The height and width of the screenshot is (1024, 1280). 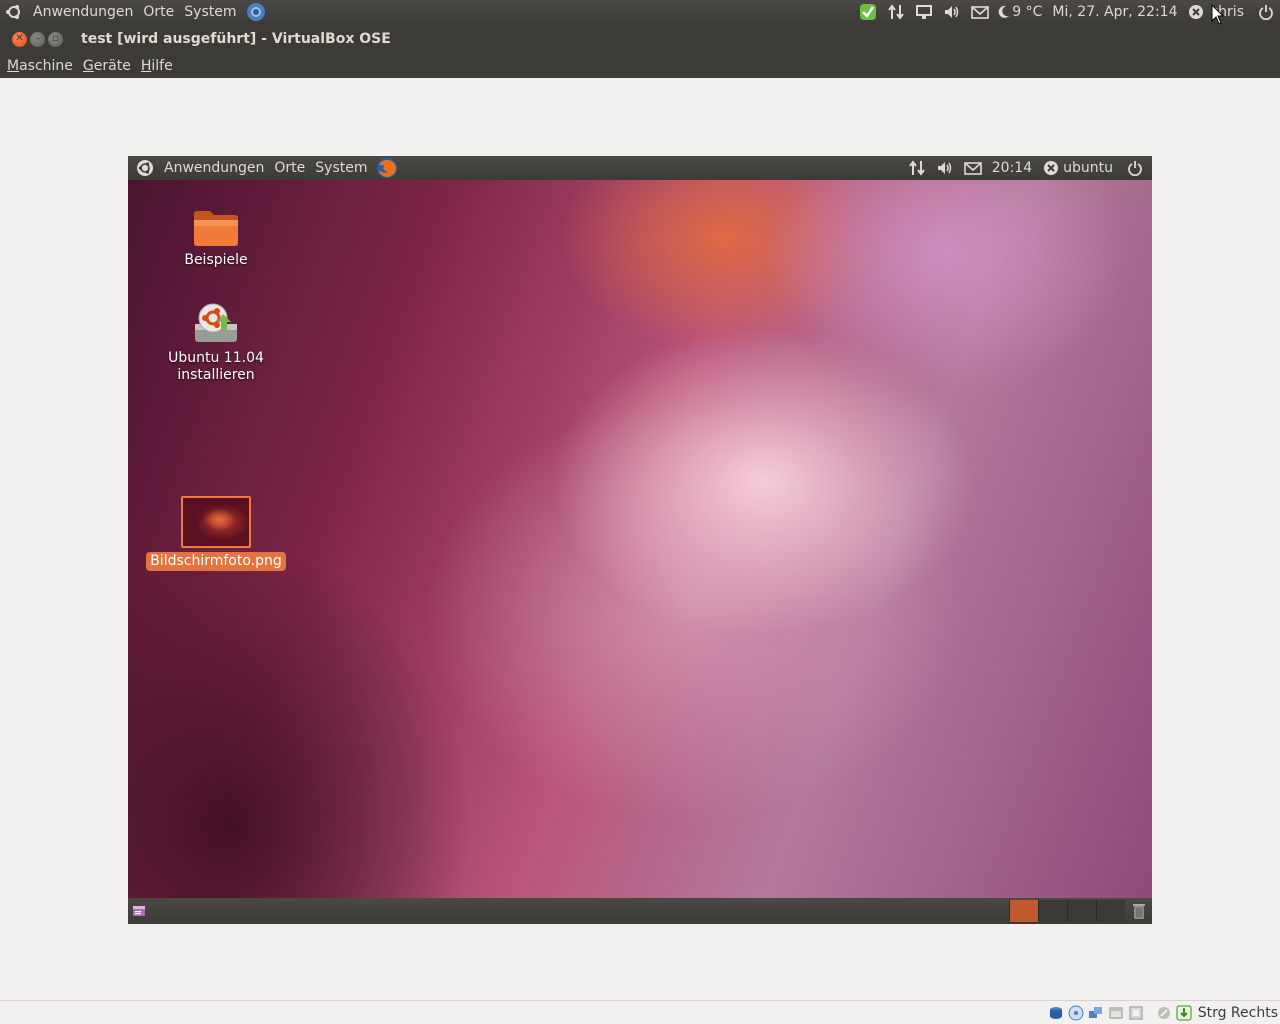 I want to click on desktop-icon-installer: Ubuntu 11.04 installieren, so click(x=216, y=342).